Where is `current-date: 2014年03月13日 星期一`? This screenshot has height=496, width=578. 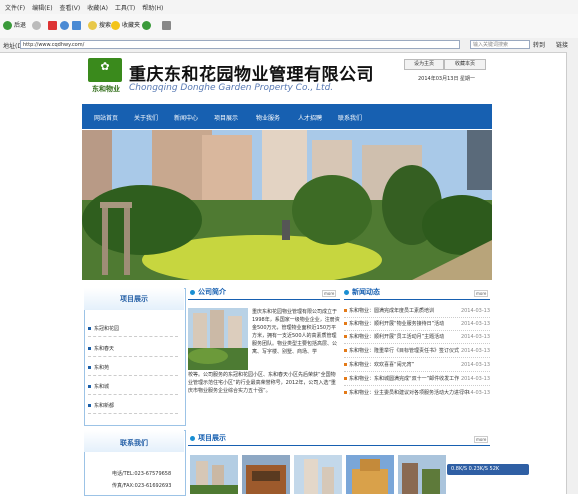
current-date: 2014年03月13日 星期一 is located at coordinates (447, 79).